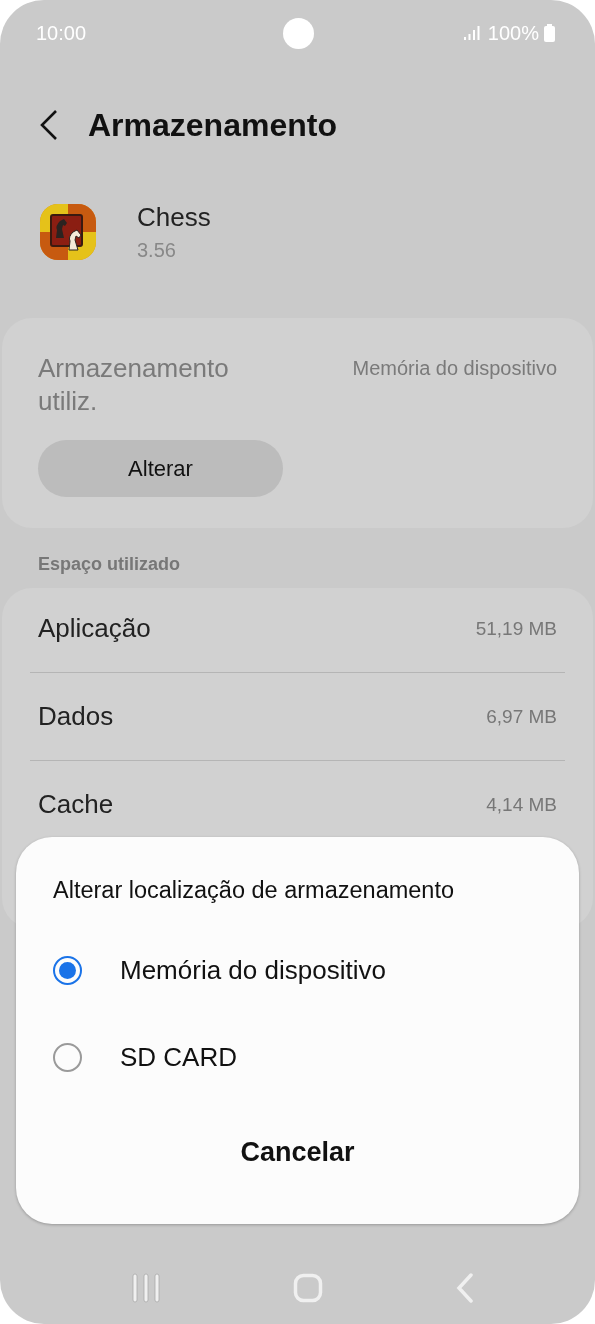  I want to click on app-version: 3.56, so click(157, 250).